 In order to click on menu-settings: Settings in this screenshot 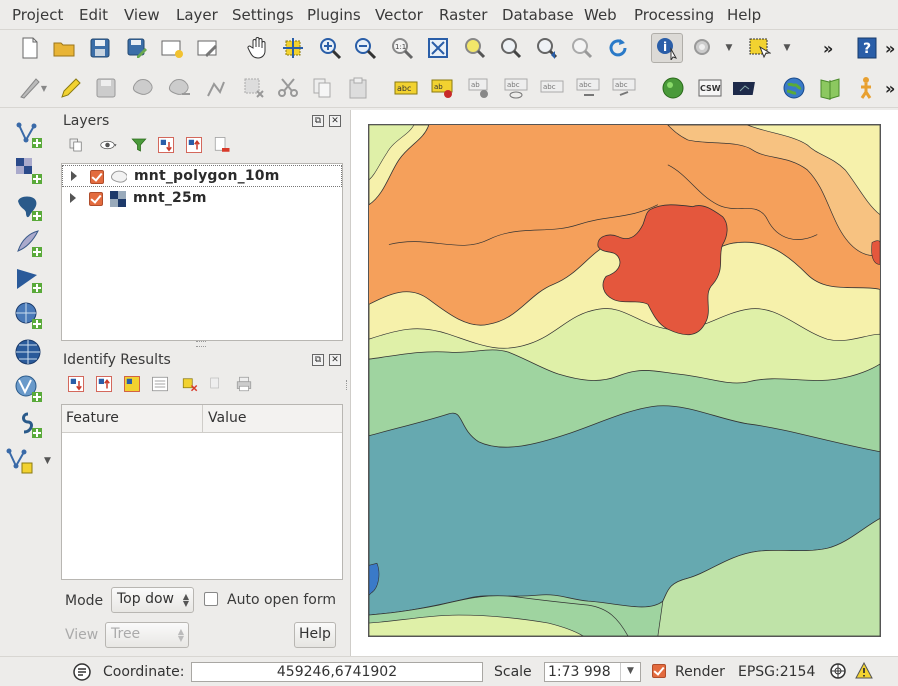, I will do `click(263, 15)`.